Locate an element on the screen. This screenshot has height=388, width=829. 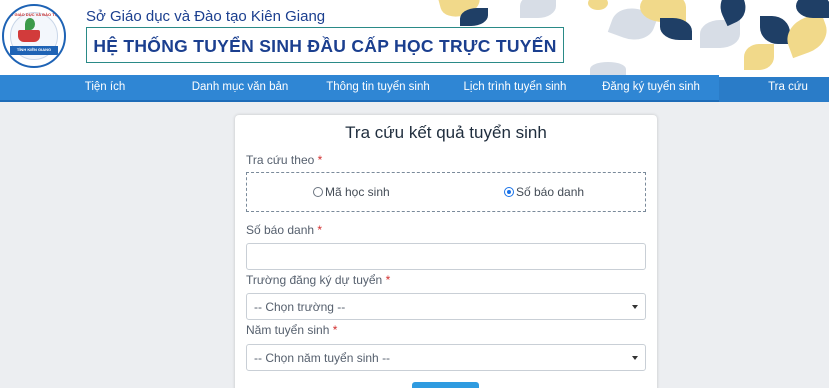
lookup-submit-button is located at coordinates (445, 385).